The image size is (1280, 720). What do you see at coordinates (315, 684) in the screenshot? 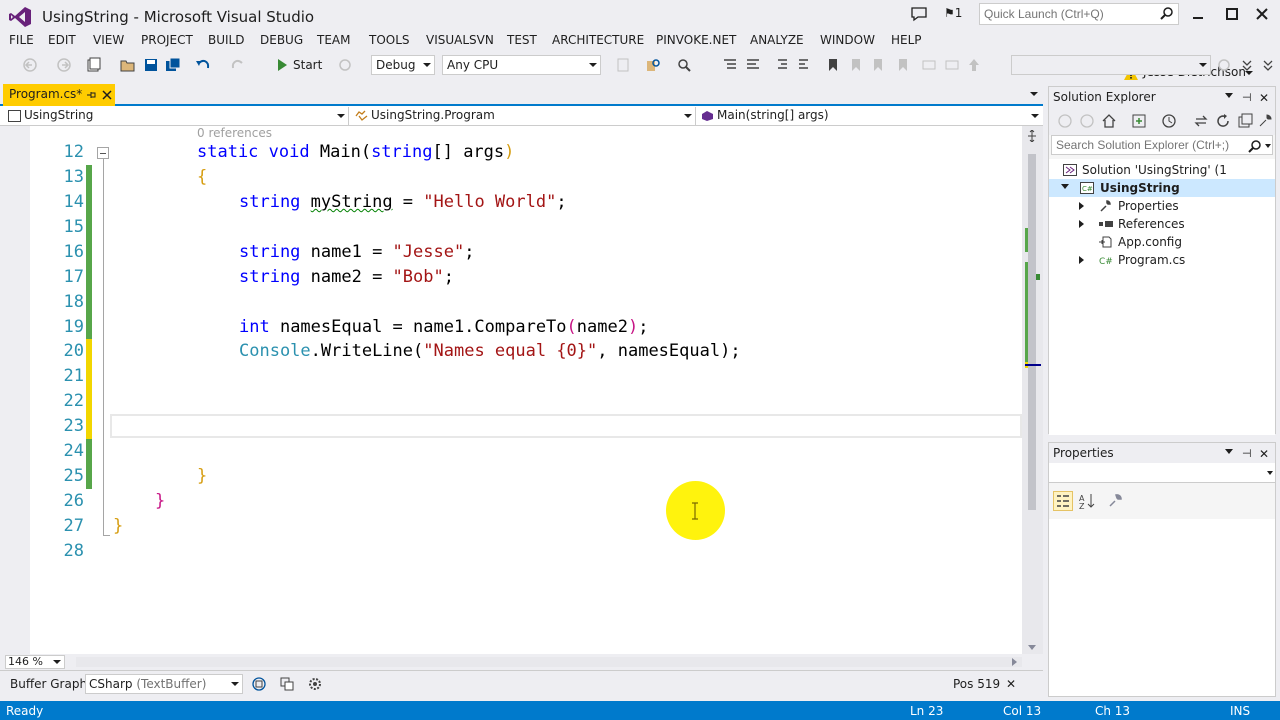
I see `settings-icon` at bounding box center [315, 684].